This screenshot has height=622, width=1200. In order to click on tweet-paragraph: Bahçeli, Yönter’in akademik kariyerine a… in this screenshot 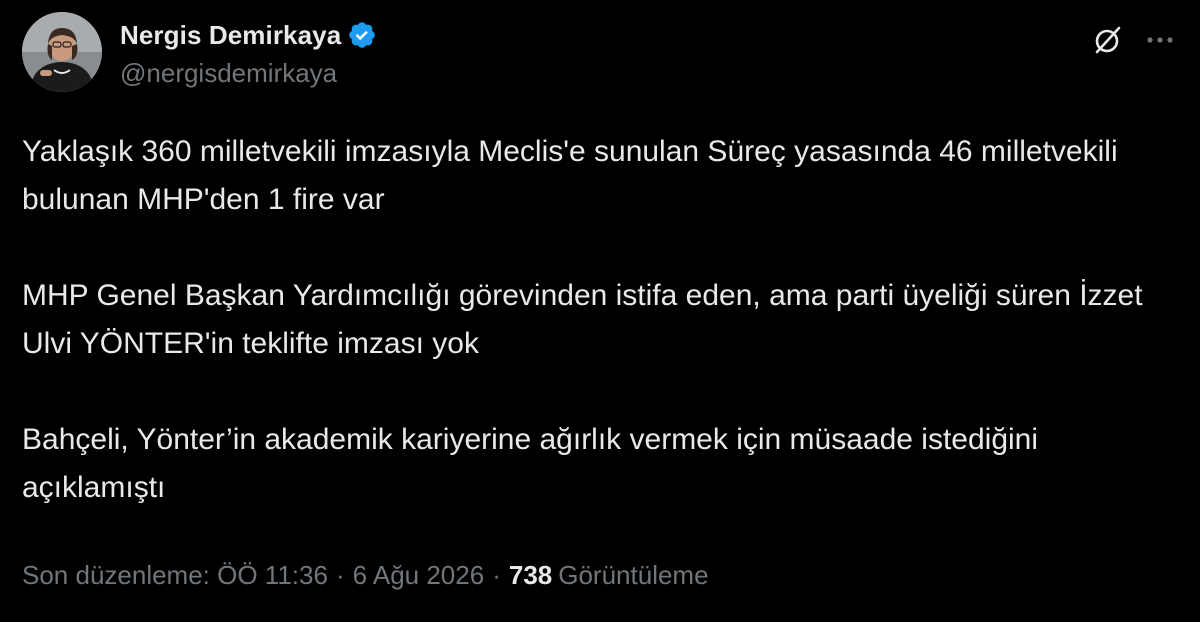, I will do `click(530, 463)`.